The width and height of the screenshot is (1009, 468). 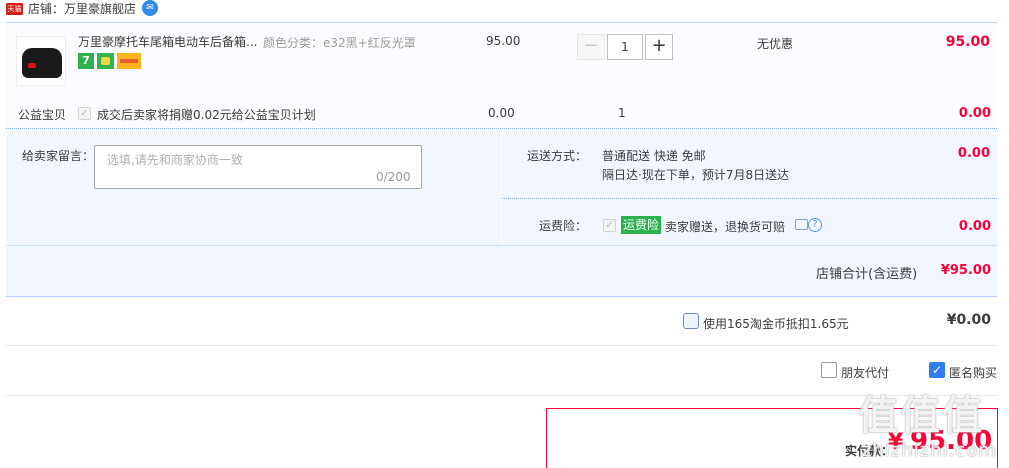 What do you see at coordinates (14, 9) in the screenshot?
I see `tmall-logo-icon: 天猫` at bounding box center [14, 9].